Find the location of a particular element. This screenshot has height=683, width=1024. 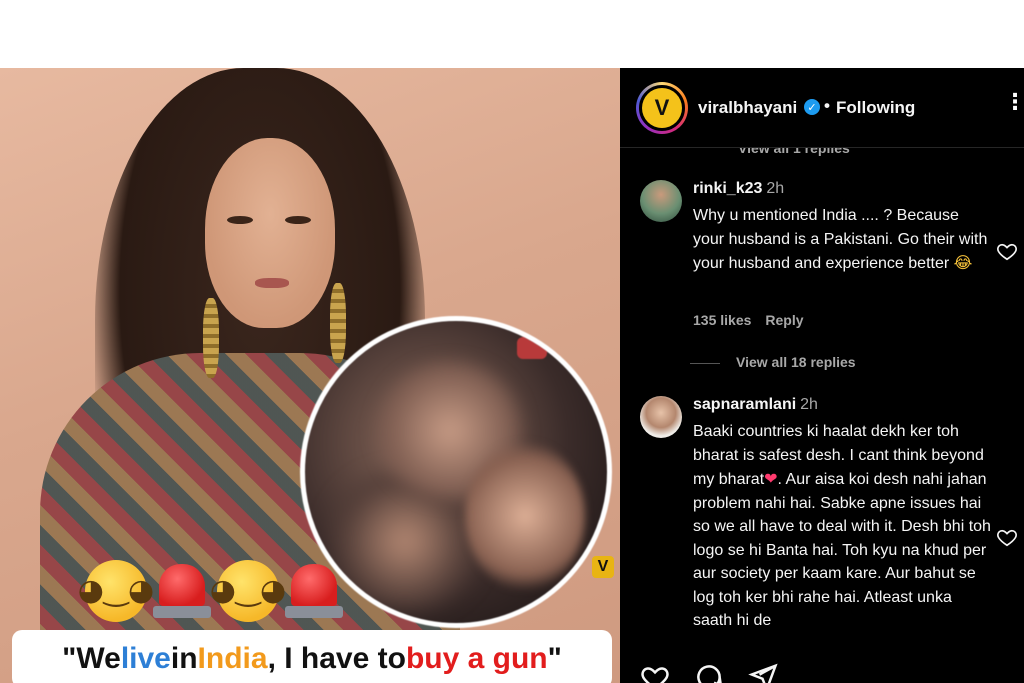

share-icon is located at coordinates (763, 672).